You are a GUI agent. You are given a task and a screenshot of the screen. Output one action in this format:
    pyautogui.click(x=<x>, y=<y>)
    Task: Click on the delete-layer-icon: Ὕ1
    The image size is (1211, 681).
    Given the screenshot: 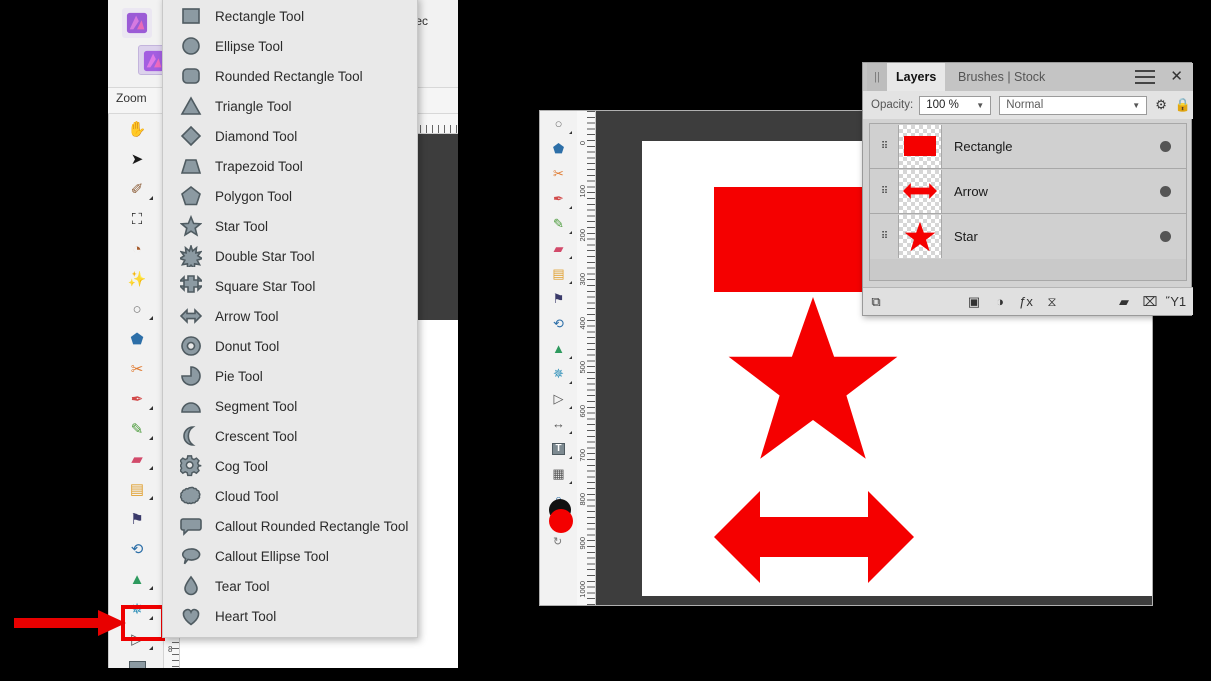 What is the action you would take?
    pyautogui.click(x=1176, y=302)
    